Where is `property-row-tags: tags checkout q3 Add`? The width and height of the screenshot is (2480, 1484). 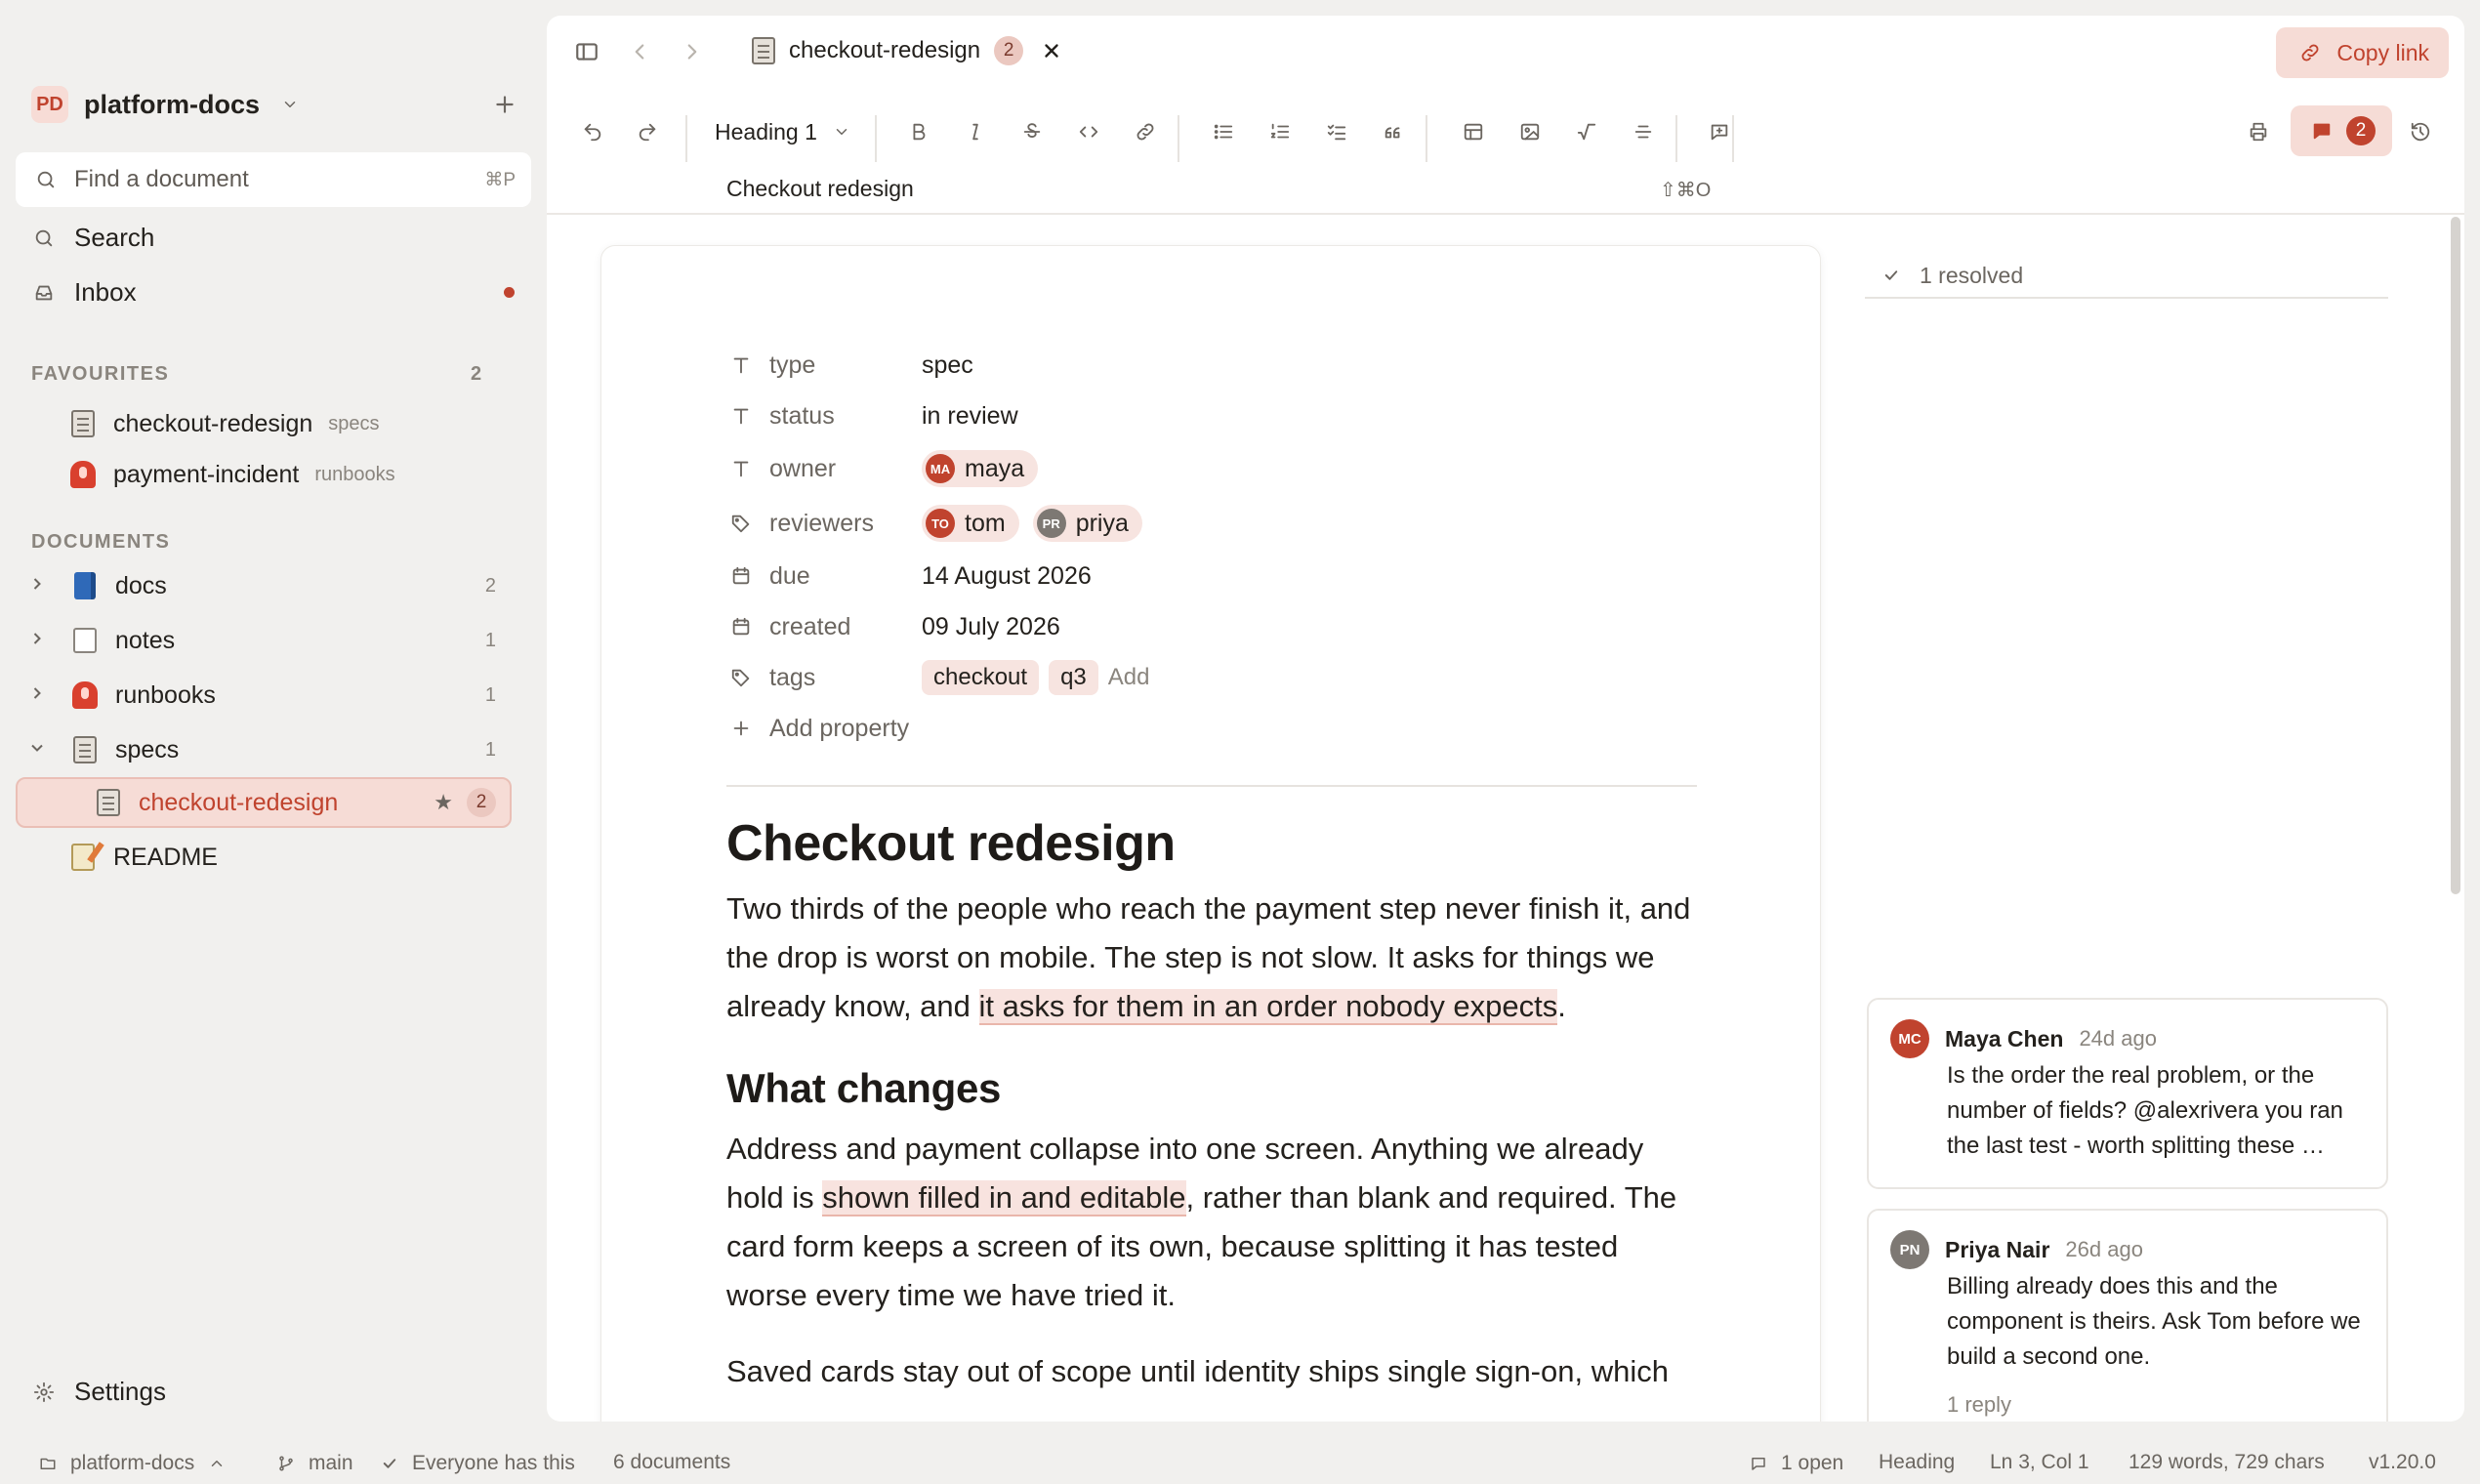
property-row-tags: tags checkout q3 Add is located at coordinates (1211, 677).